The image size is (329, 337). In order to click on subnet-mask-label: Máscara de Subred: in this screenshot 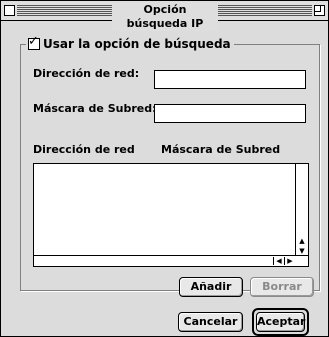, I will do `click(95, 108)`.